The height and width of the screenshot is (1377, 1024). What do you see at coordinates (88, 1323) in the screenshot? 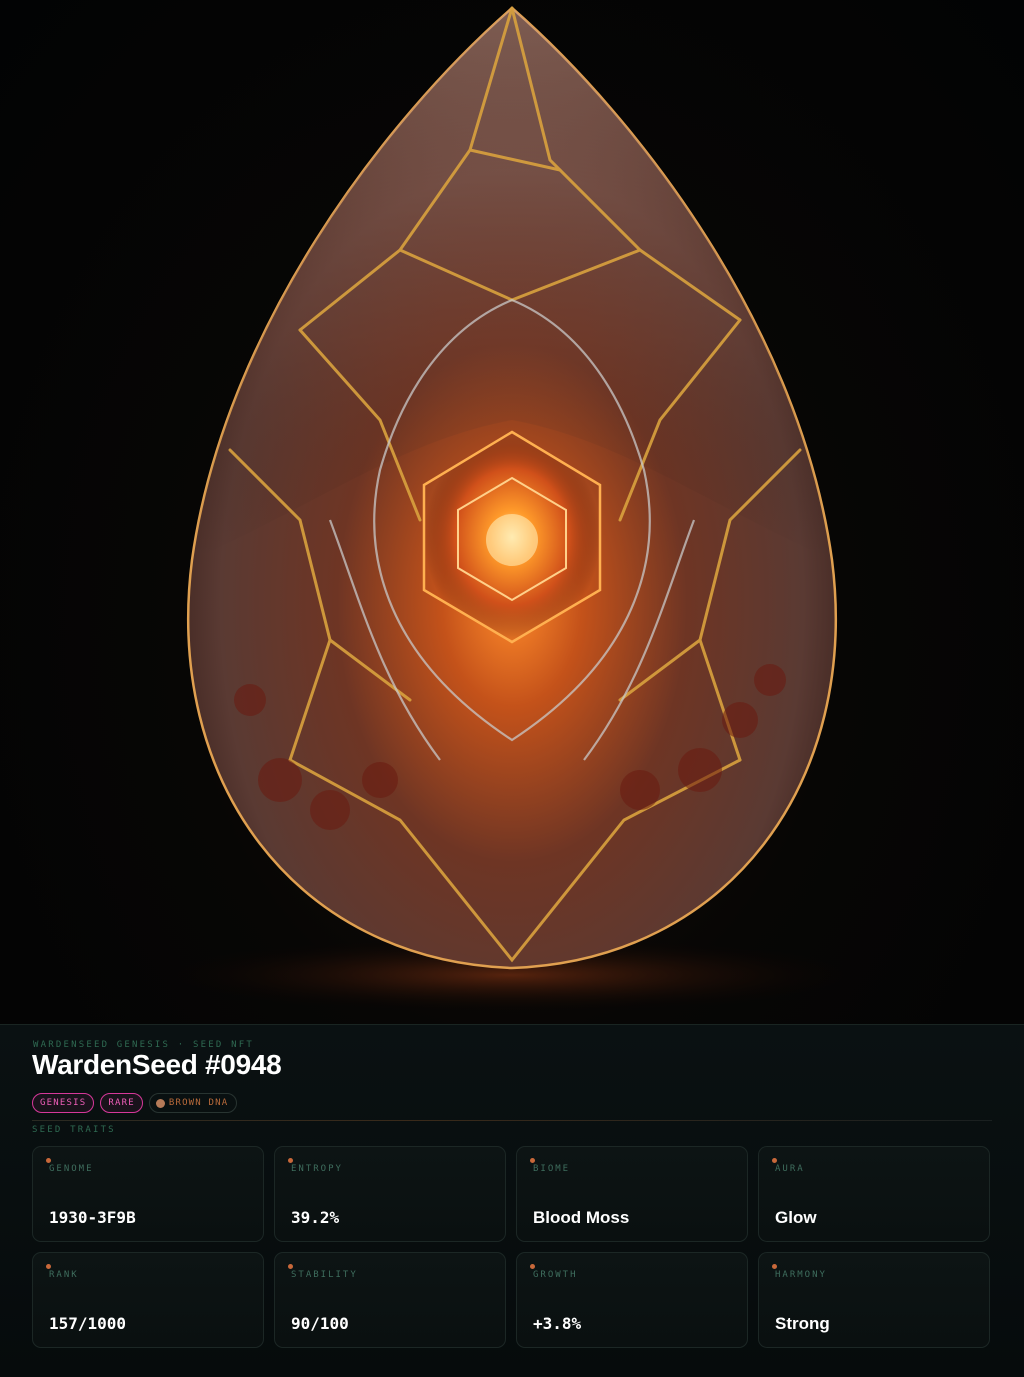
I see `trait-value: 157/1000` at bounding box center [88, 1323].